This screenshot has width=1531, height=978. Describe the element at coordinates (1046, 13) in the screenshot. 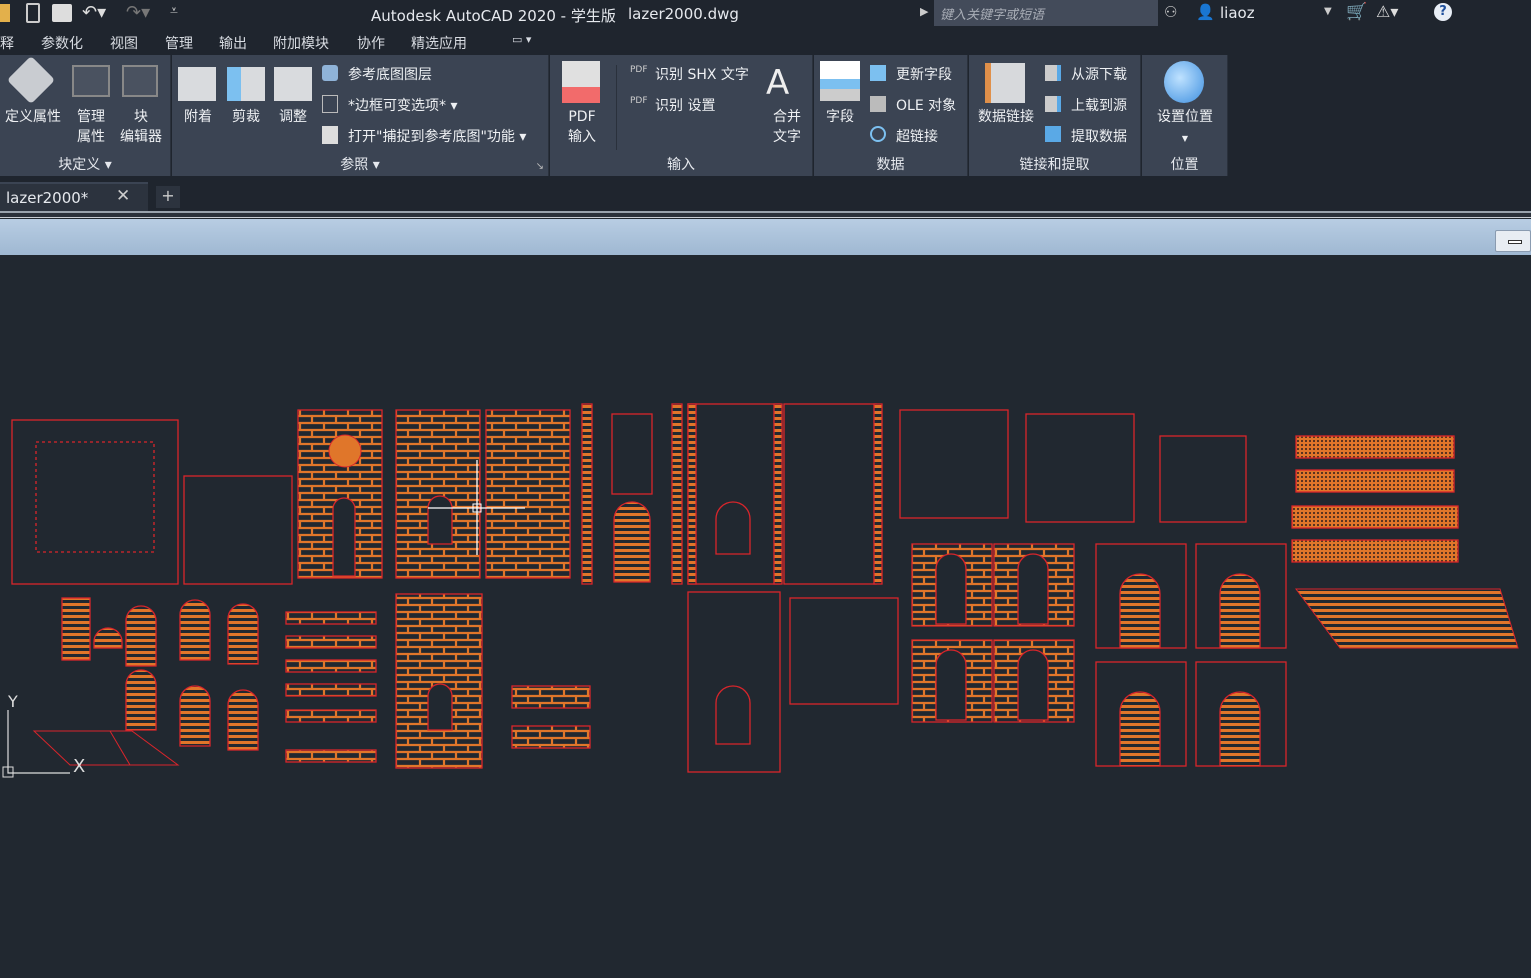

I see `search-input: 键入关键字或短语` at that location.